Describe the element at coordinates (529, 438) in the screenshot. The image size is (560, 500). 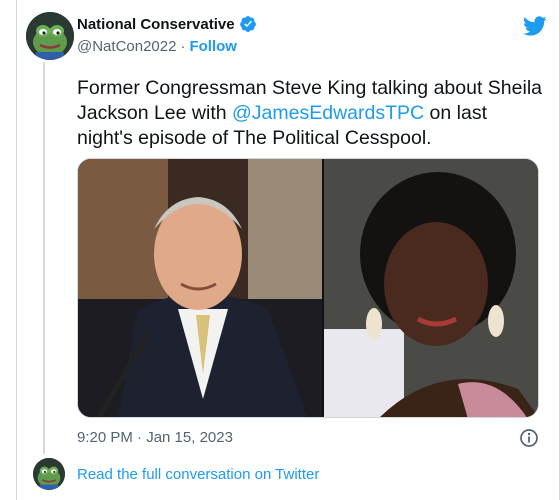
I see `info-icon` at that location.